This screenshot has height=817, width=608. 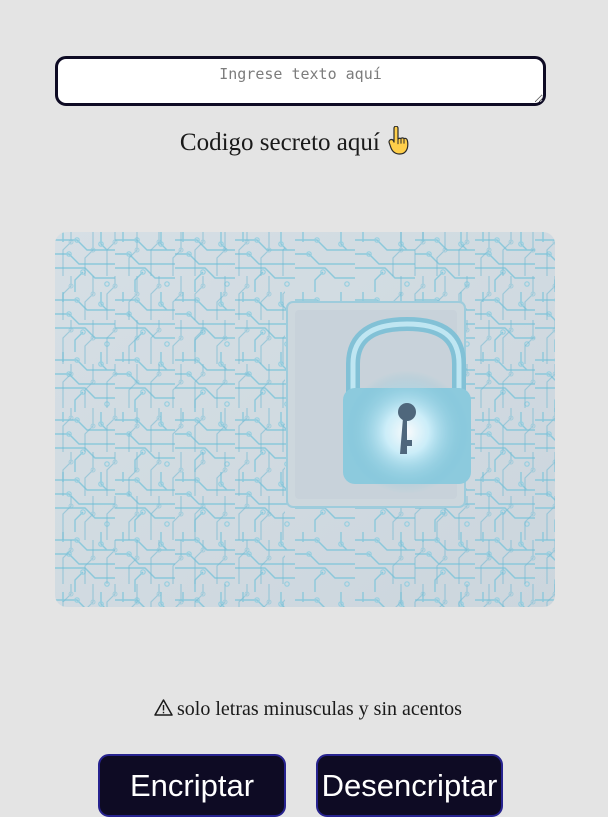 What do you see at coordinates (300, 81) in the screenshot?
I see `text-input` at bounding box center [300, 81].